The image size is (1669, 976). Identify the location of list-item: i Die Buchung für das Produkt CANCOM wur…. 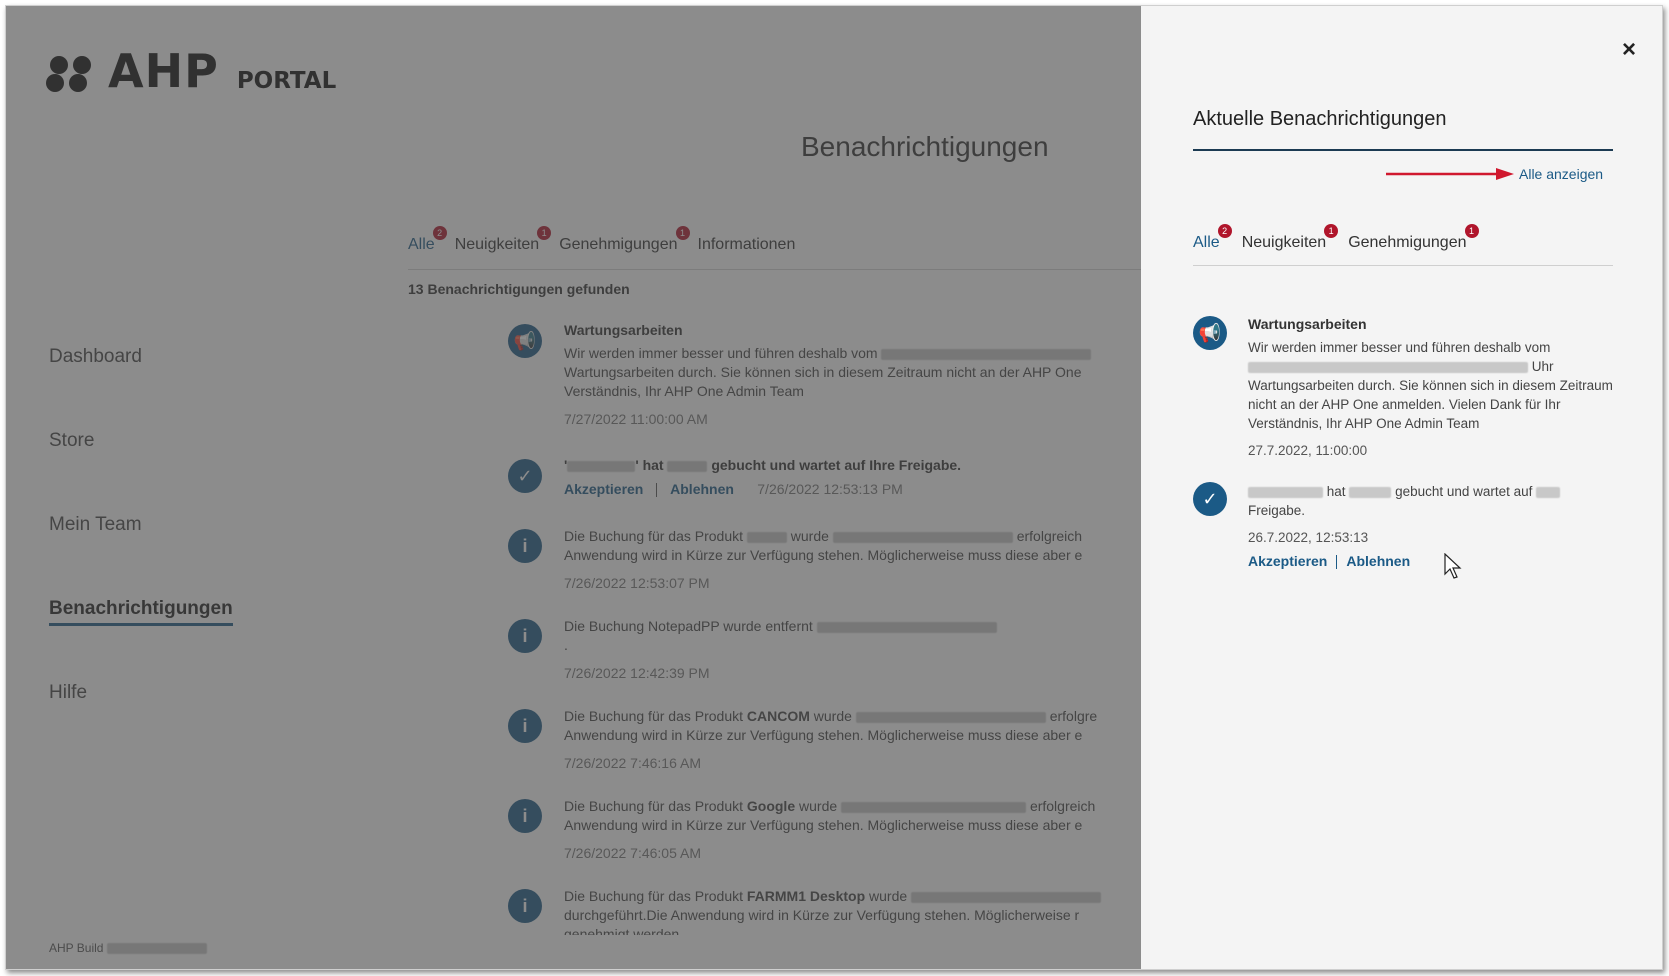
(828, 752).